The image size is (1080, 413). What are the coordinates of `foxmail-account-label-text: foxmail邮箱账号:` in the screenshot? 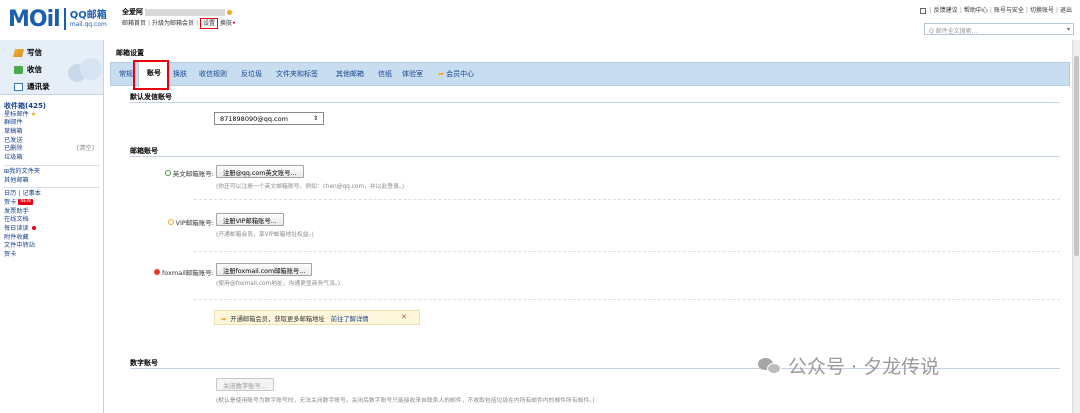 It's located at (187, 273).